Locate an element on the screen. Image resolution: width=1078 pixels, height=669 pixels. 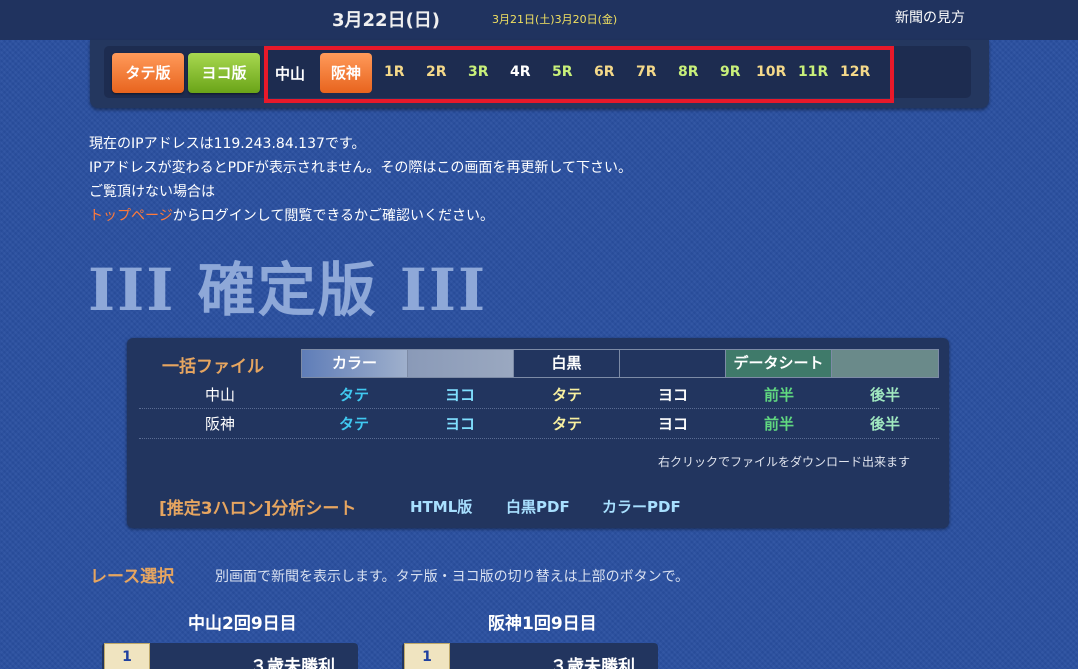
venue-hanshin: 阪神 is located at coordinates (346, 73).